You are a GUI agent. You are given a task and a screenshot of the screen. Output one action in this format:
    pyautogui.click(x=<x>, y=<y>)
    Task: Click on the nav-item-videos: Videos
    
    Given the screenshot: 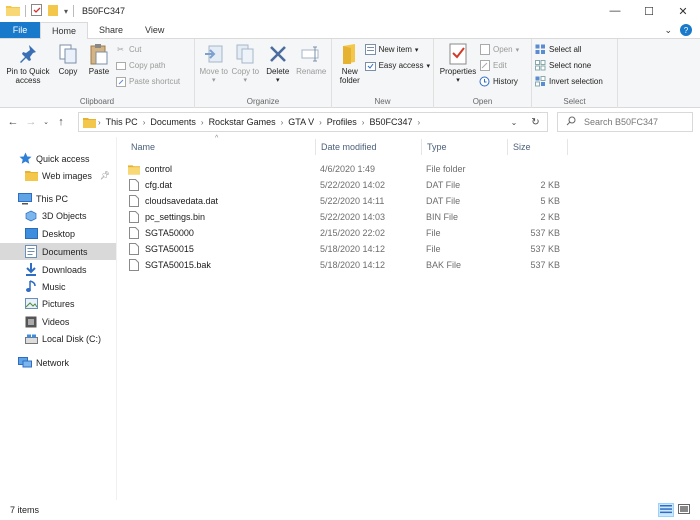 What is the action you would take?
    pyautogui.click(x=58, y=321)
    